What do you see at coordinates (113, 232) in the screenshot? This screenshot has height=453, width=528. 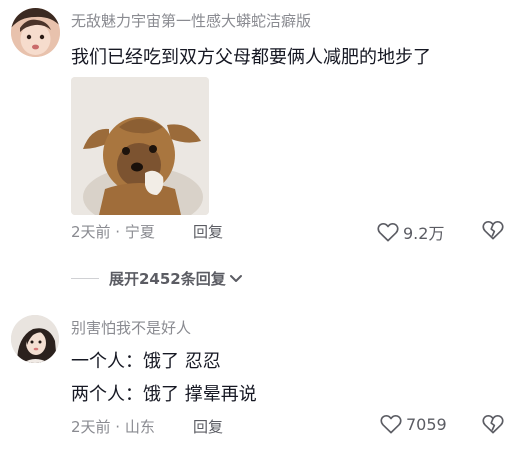 I see `comment-meta: 2天前 · 宁夏` at bounding box center [113, 232].